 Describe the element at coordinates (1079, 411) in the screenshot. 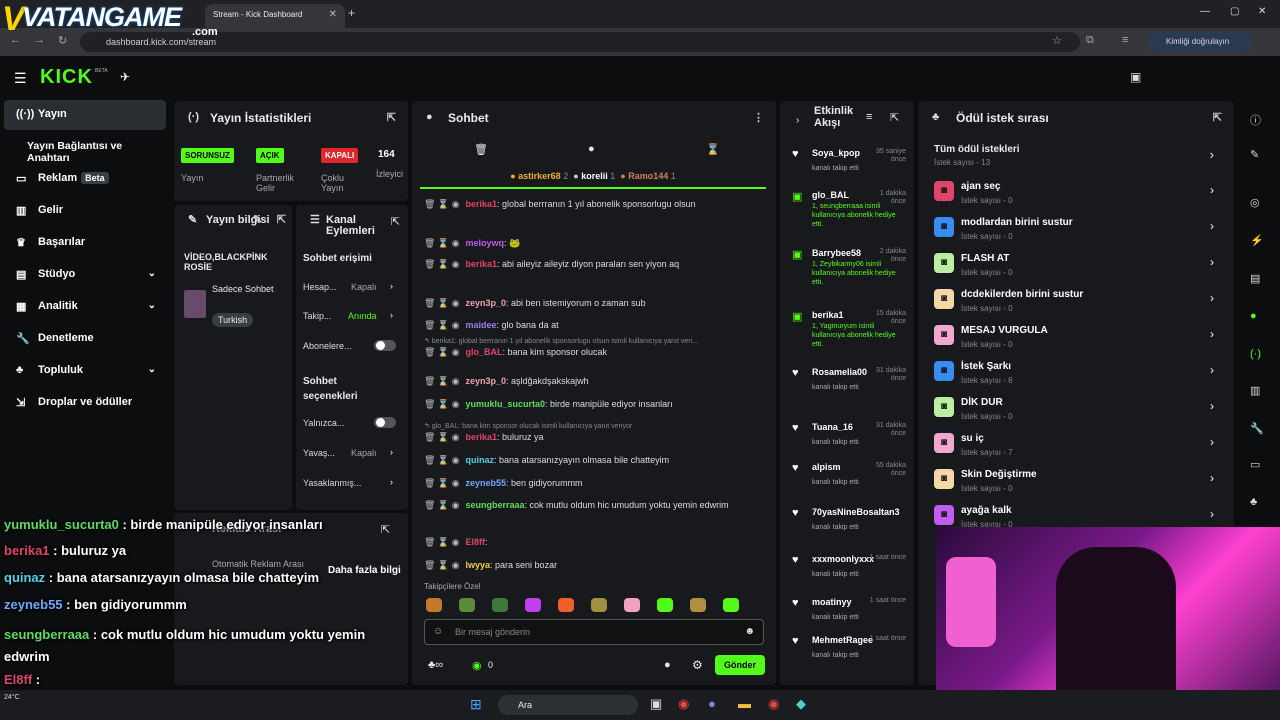

I see `reward-item: ◙ DİK DUR İstek sayısı - 0 ›` at that location.